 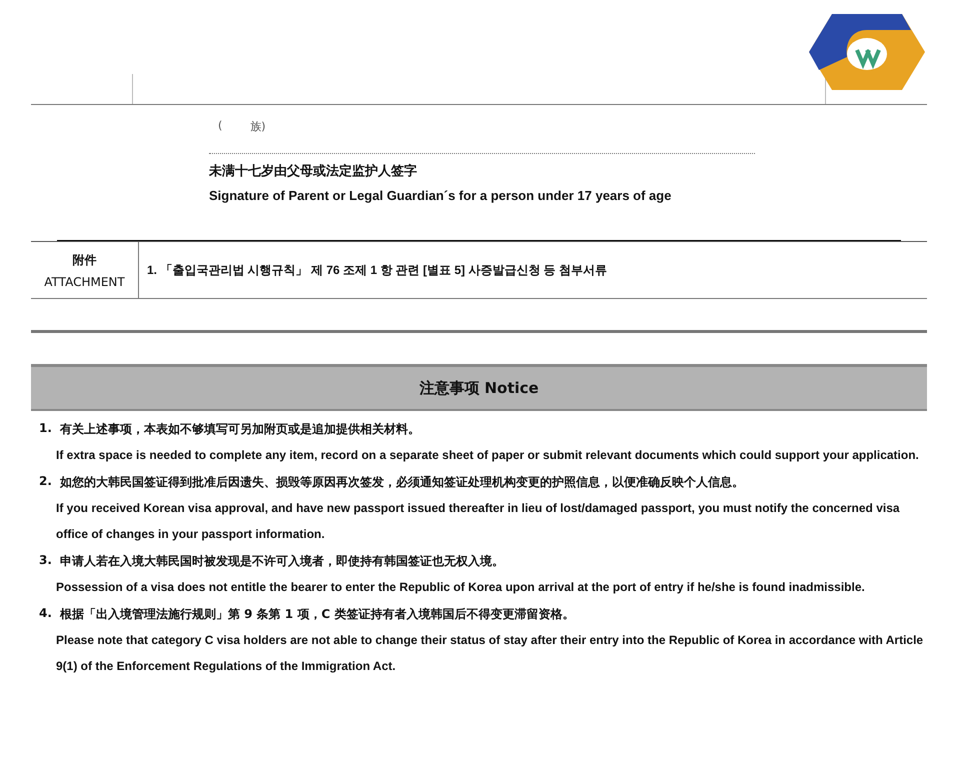 I want to click on notice-text-zh: 申请人若在入境大韩民国时被发现是不许可入境者，即使持有韩国签证也无权入境。, so click(x=282, y=561).